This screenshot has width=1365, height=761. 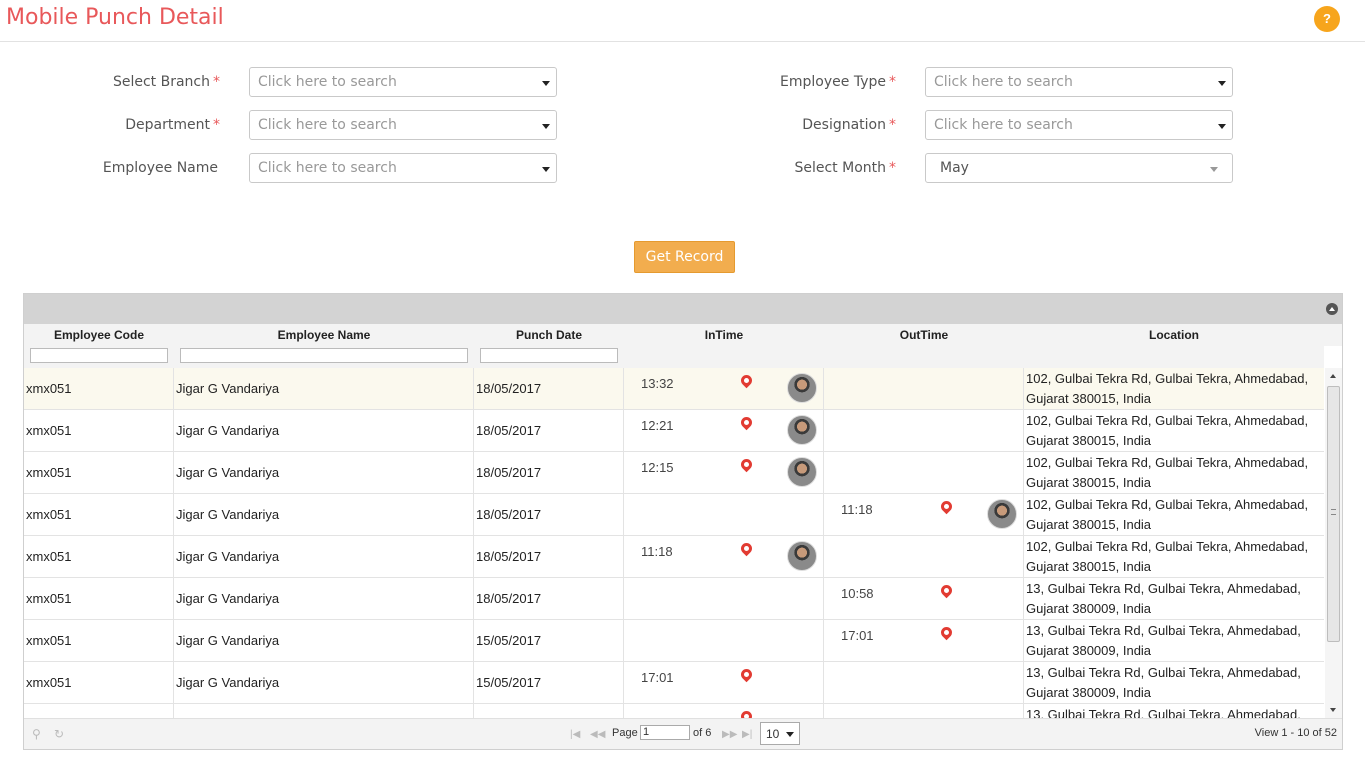 I want to click on col-header-outtime: OutTime, so click(x=924, y=335).